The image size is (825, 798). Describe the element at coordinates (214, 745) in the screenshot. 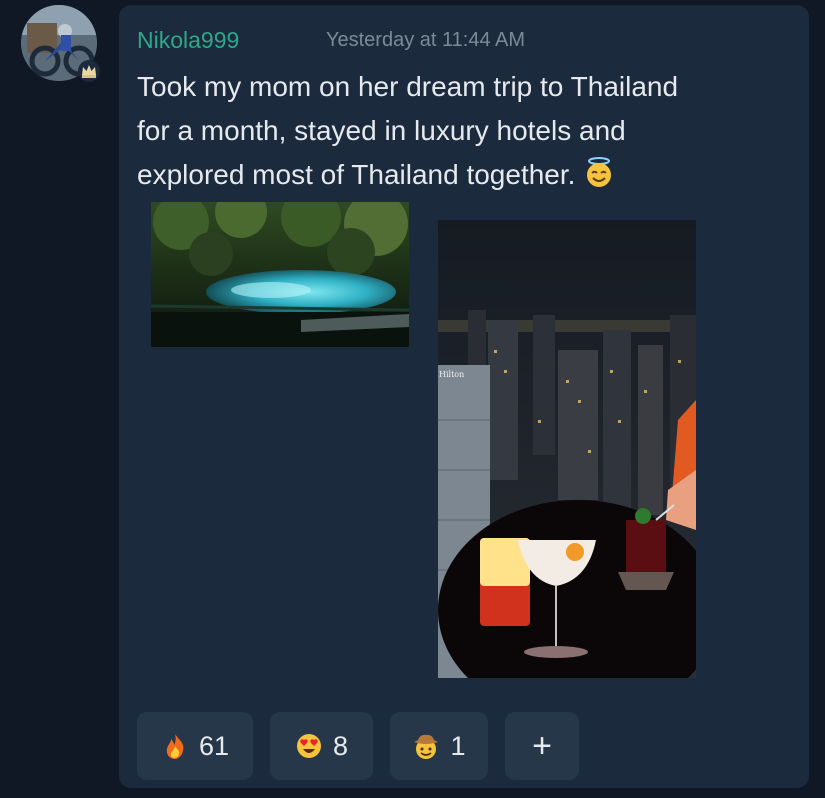

I see `reaction-count: 61` at that location.